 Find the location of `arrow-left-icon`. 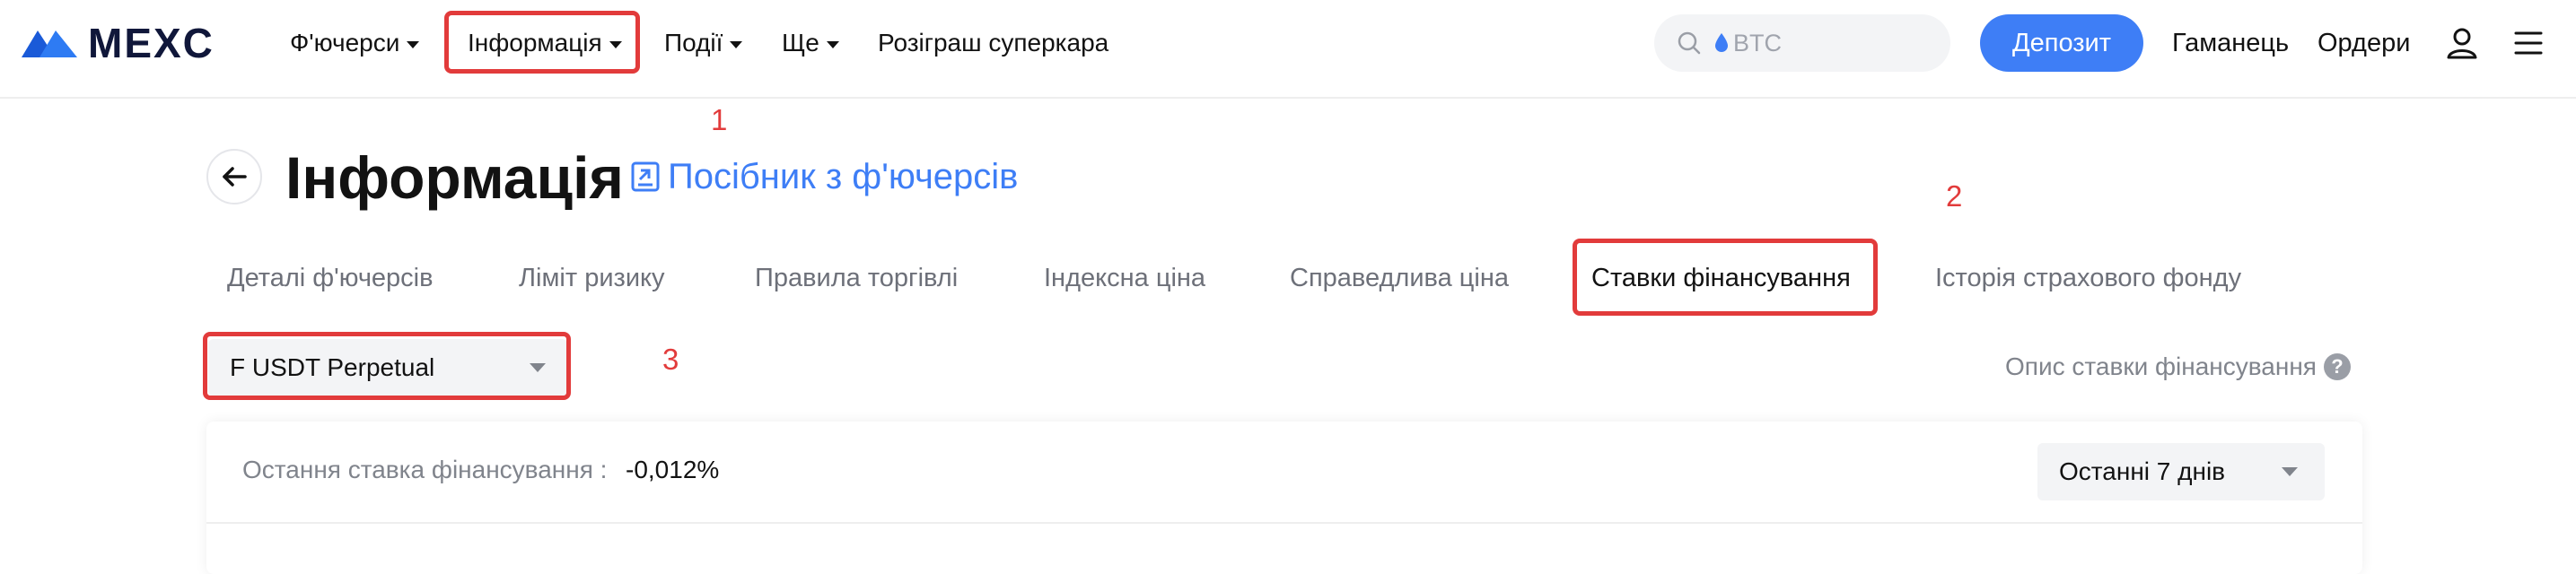

arrow-left-icon is located at coordinates (235, 177).